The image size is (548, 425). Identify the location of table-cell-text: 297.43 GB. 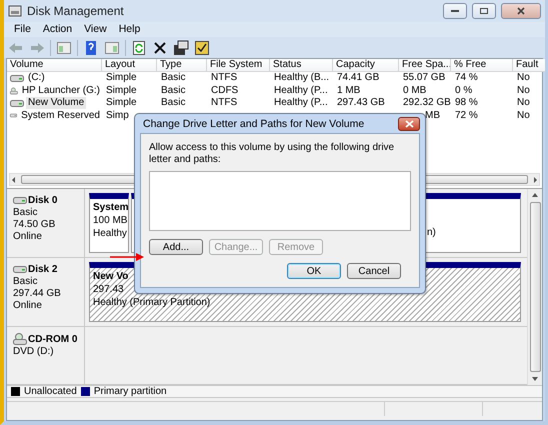
(361, 103).